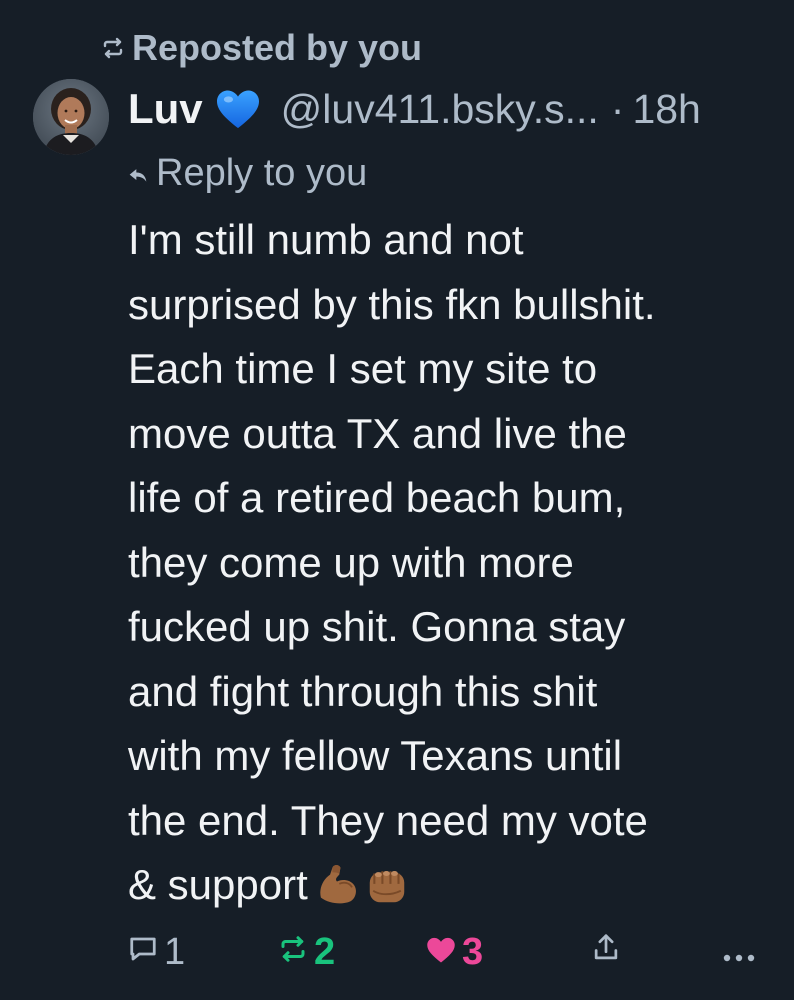  I want to click on post-text-line: they come up with more, so click(351, 562).